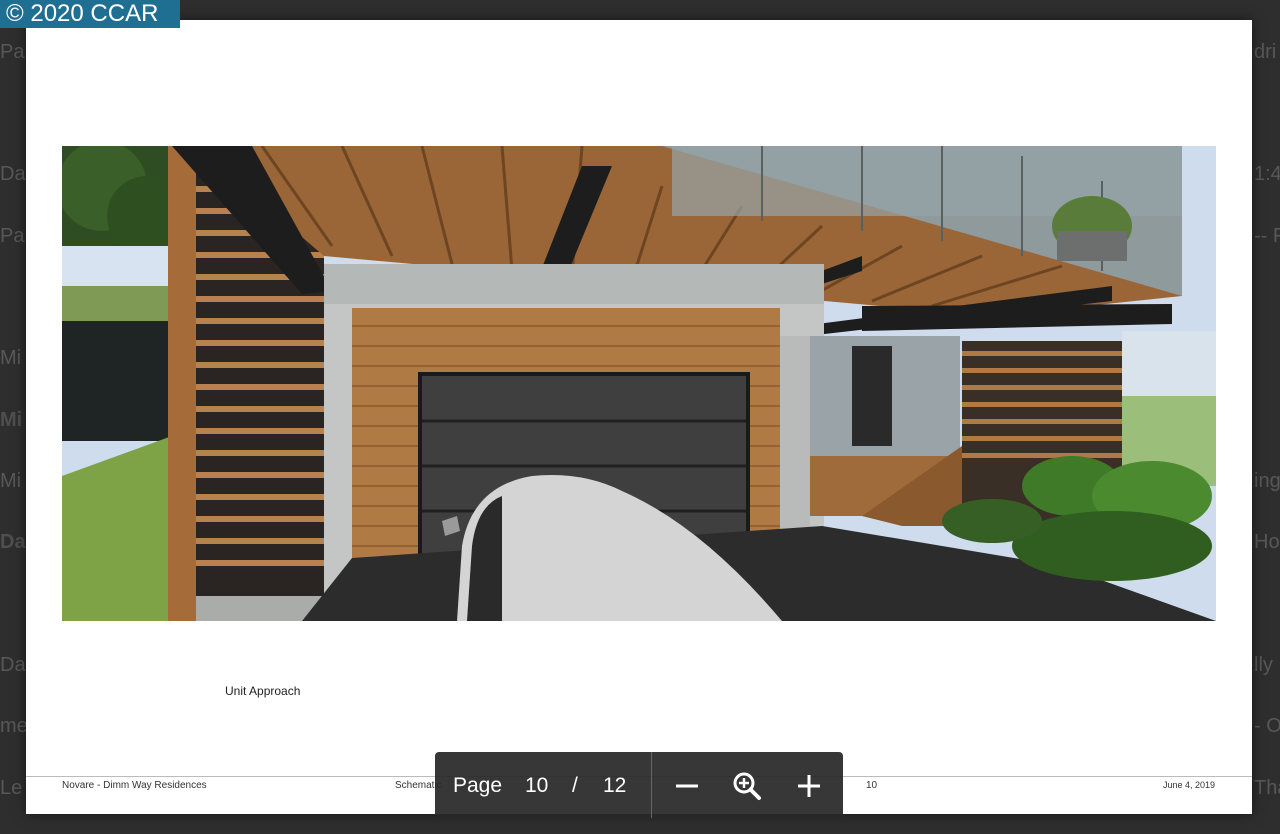 The width and height of the screenshot is (1280, 834). What do you see at coordinates (90, 14) in the screenshot?
I see `copyright-badge: © 2020 CCAR` at bounding box center [90, 14].